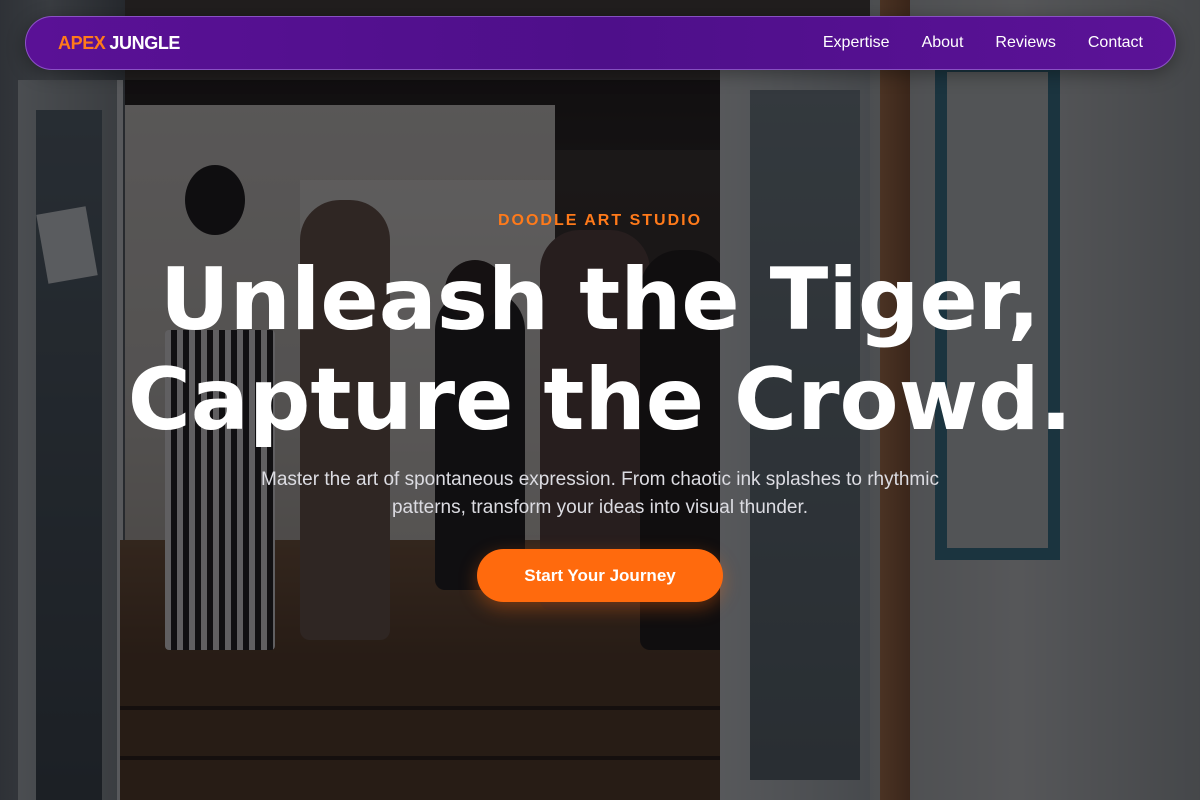  Describe the element at coordinates (600, 220) in the screenshot. I see `hero-eyebrow: DOODLE ART STUDIO` at that location.